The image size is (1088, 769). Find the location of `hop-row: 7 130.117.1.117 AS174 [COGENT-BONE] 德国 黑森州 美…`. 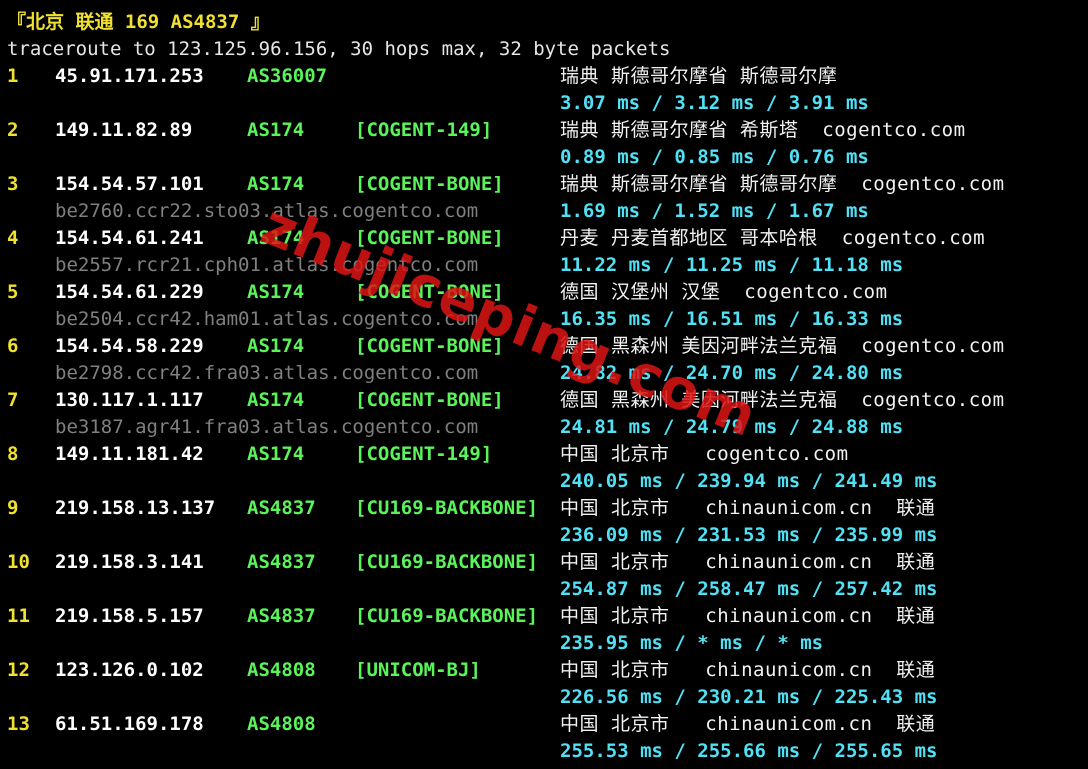

hop-row: 7 130.117.1.117 AS174 [COGENT-BONE] 德国 黑森州 美… is located at coordinates (547, 400).